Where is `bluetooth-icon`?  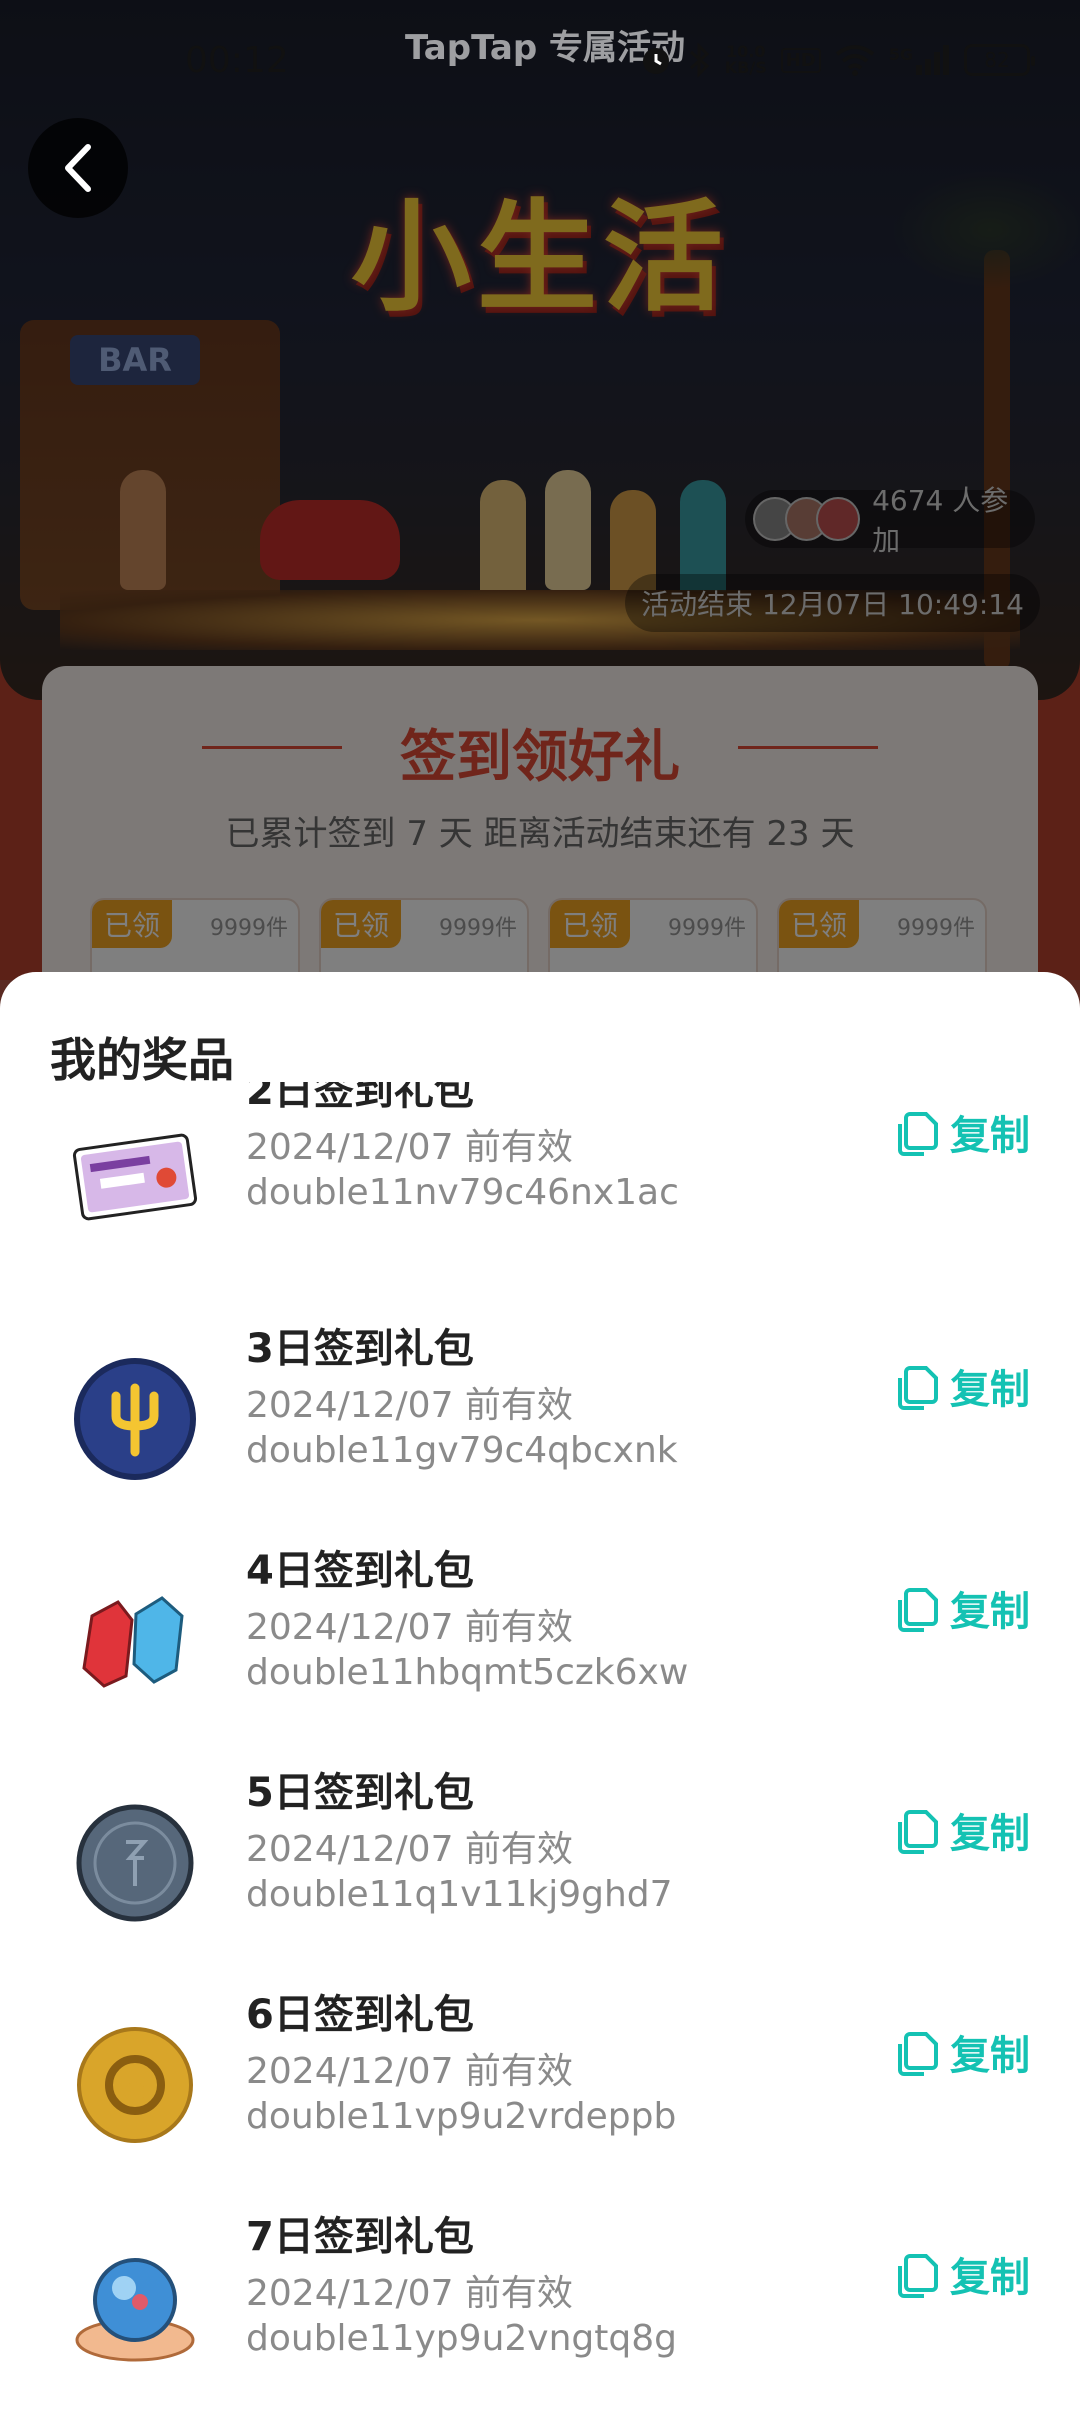
bluetooth-icon is located at coordinates (699, 60).